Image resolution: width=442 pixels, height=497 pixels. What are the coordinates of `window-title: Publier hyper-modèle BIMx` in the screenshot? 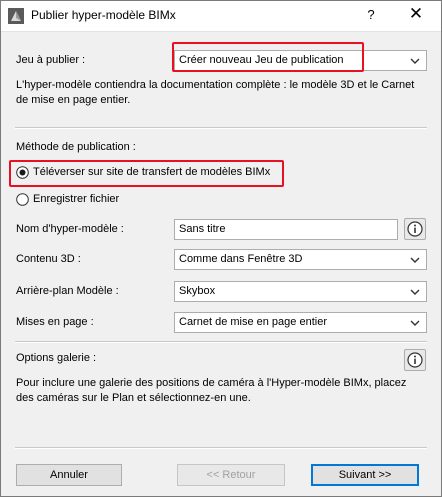 It's located at (103, 15).